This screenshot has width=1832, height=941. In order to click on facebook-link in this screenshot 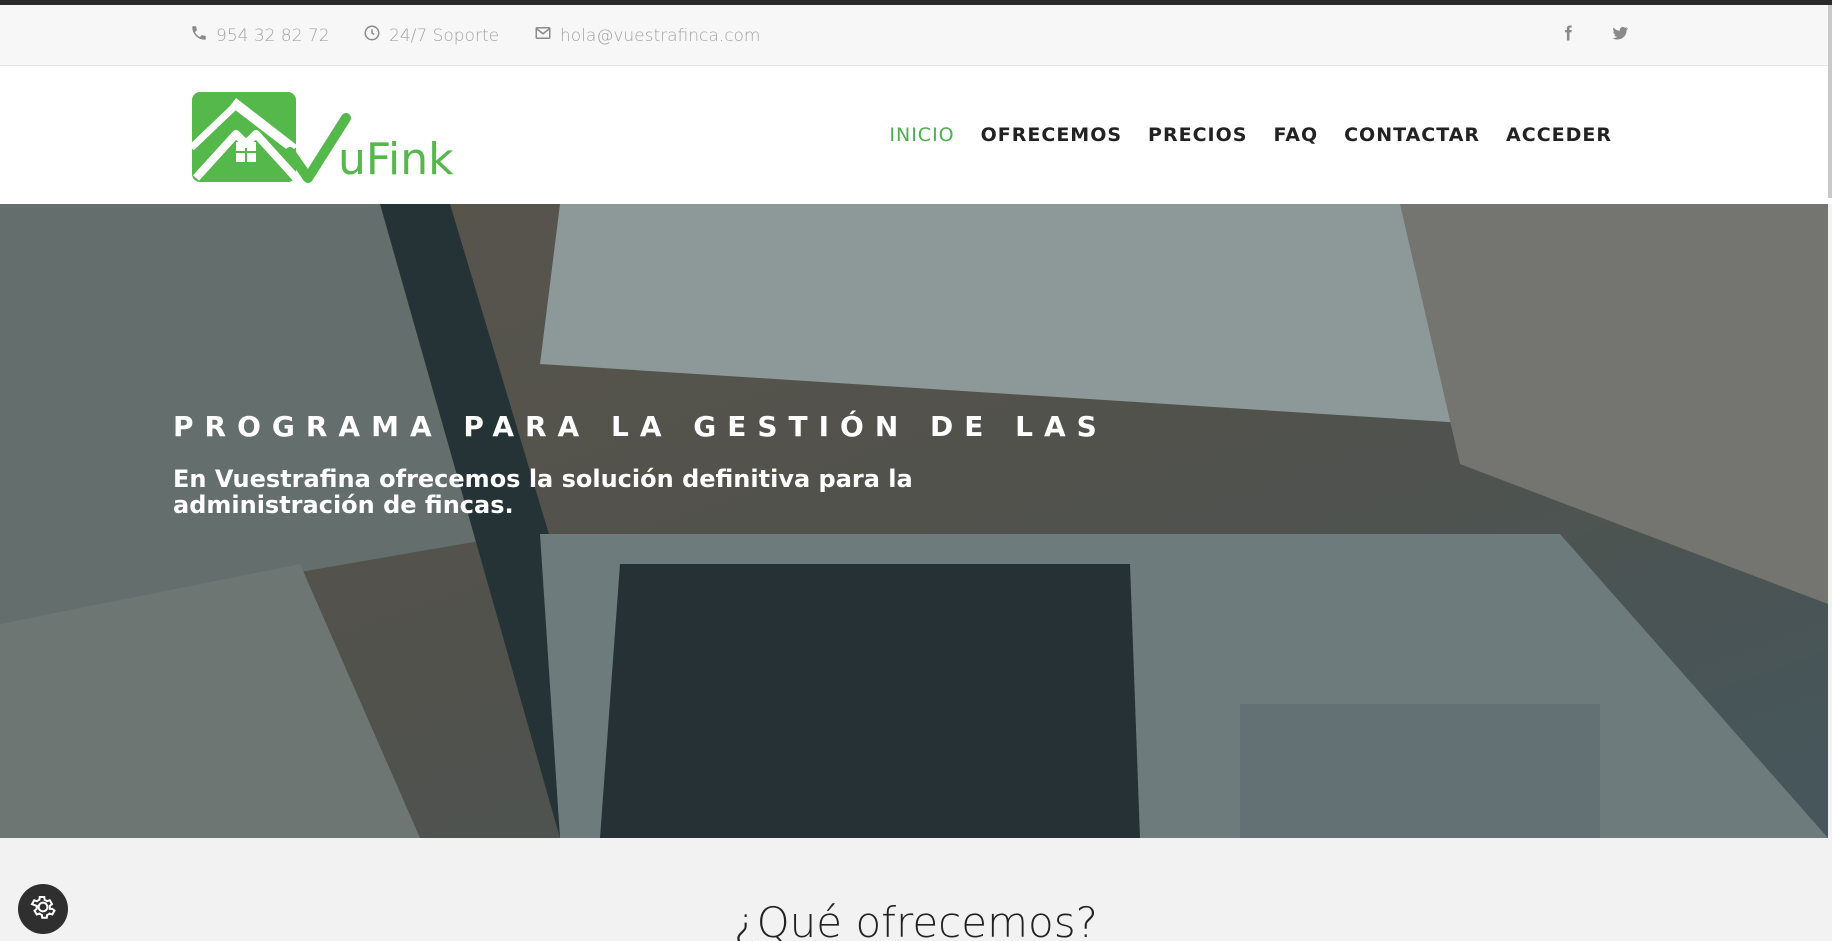, I will do `click(1568, 35)`.